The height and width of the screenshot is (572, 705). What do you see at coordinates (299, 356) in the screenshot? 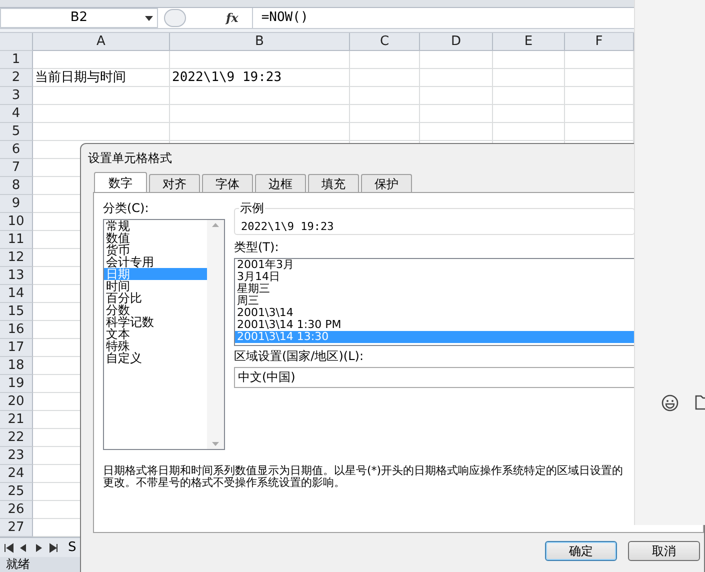
I see `locale-label: 区域设置(国家/地区)(L):` at bounding box center [299, 356].